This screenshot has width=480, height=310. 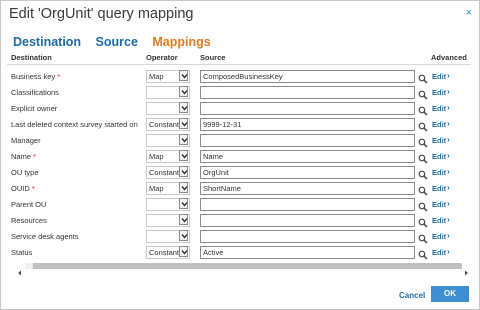 I want to click on required-marker: *, so click(x=33, y=188).